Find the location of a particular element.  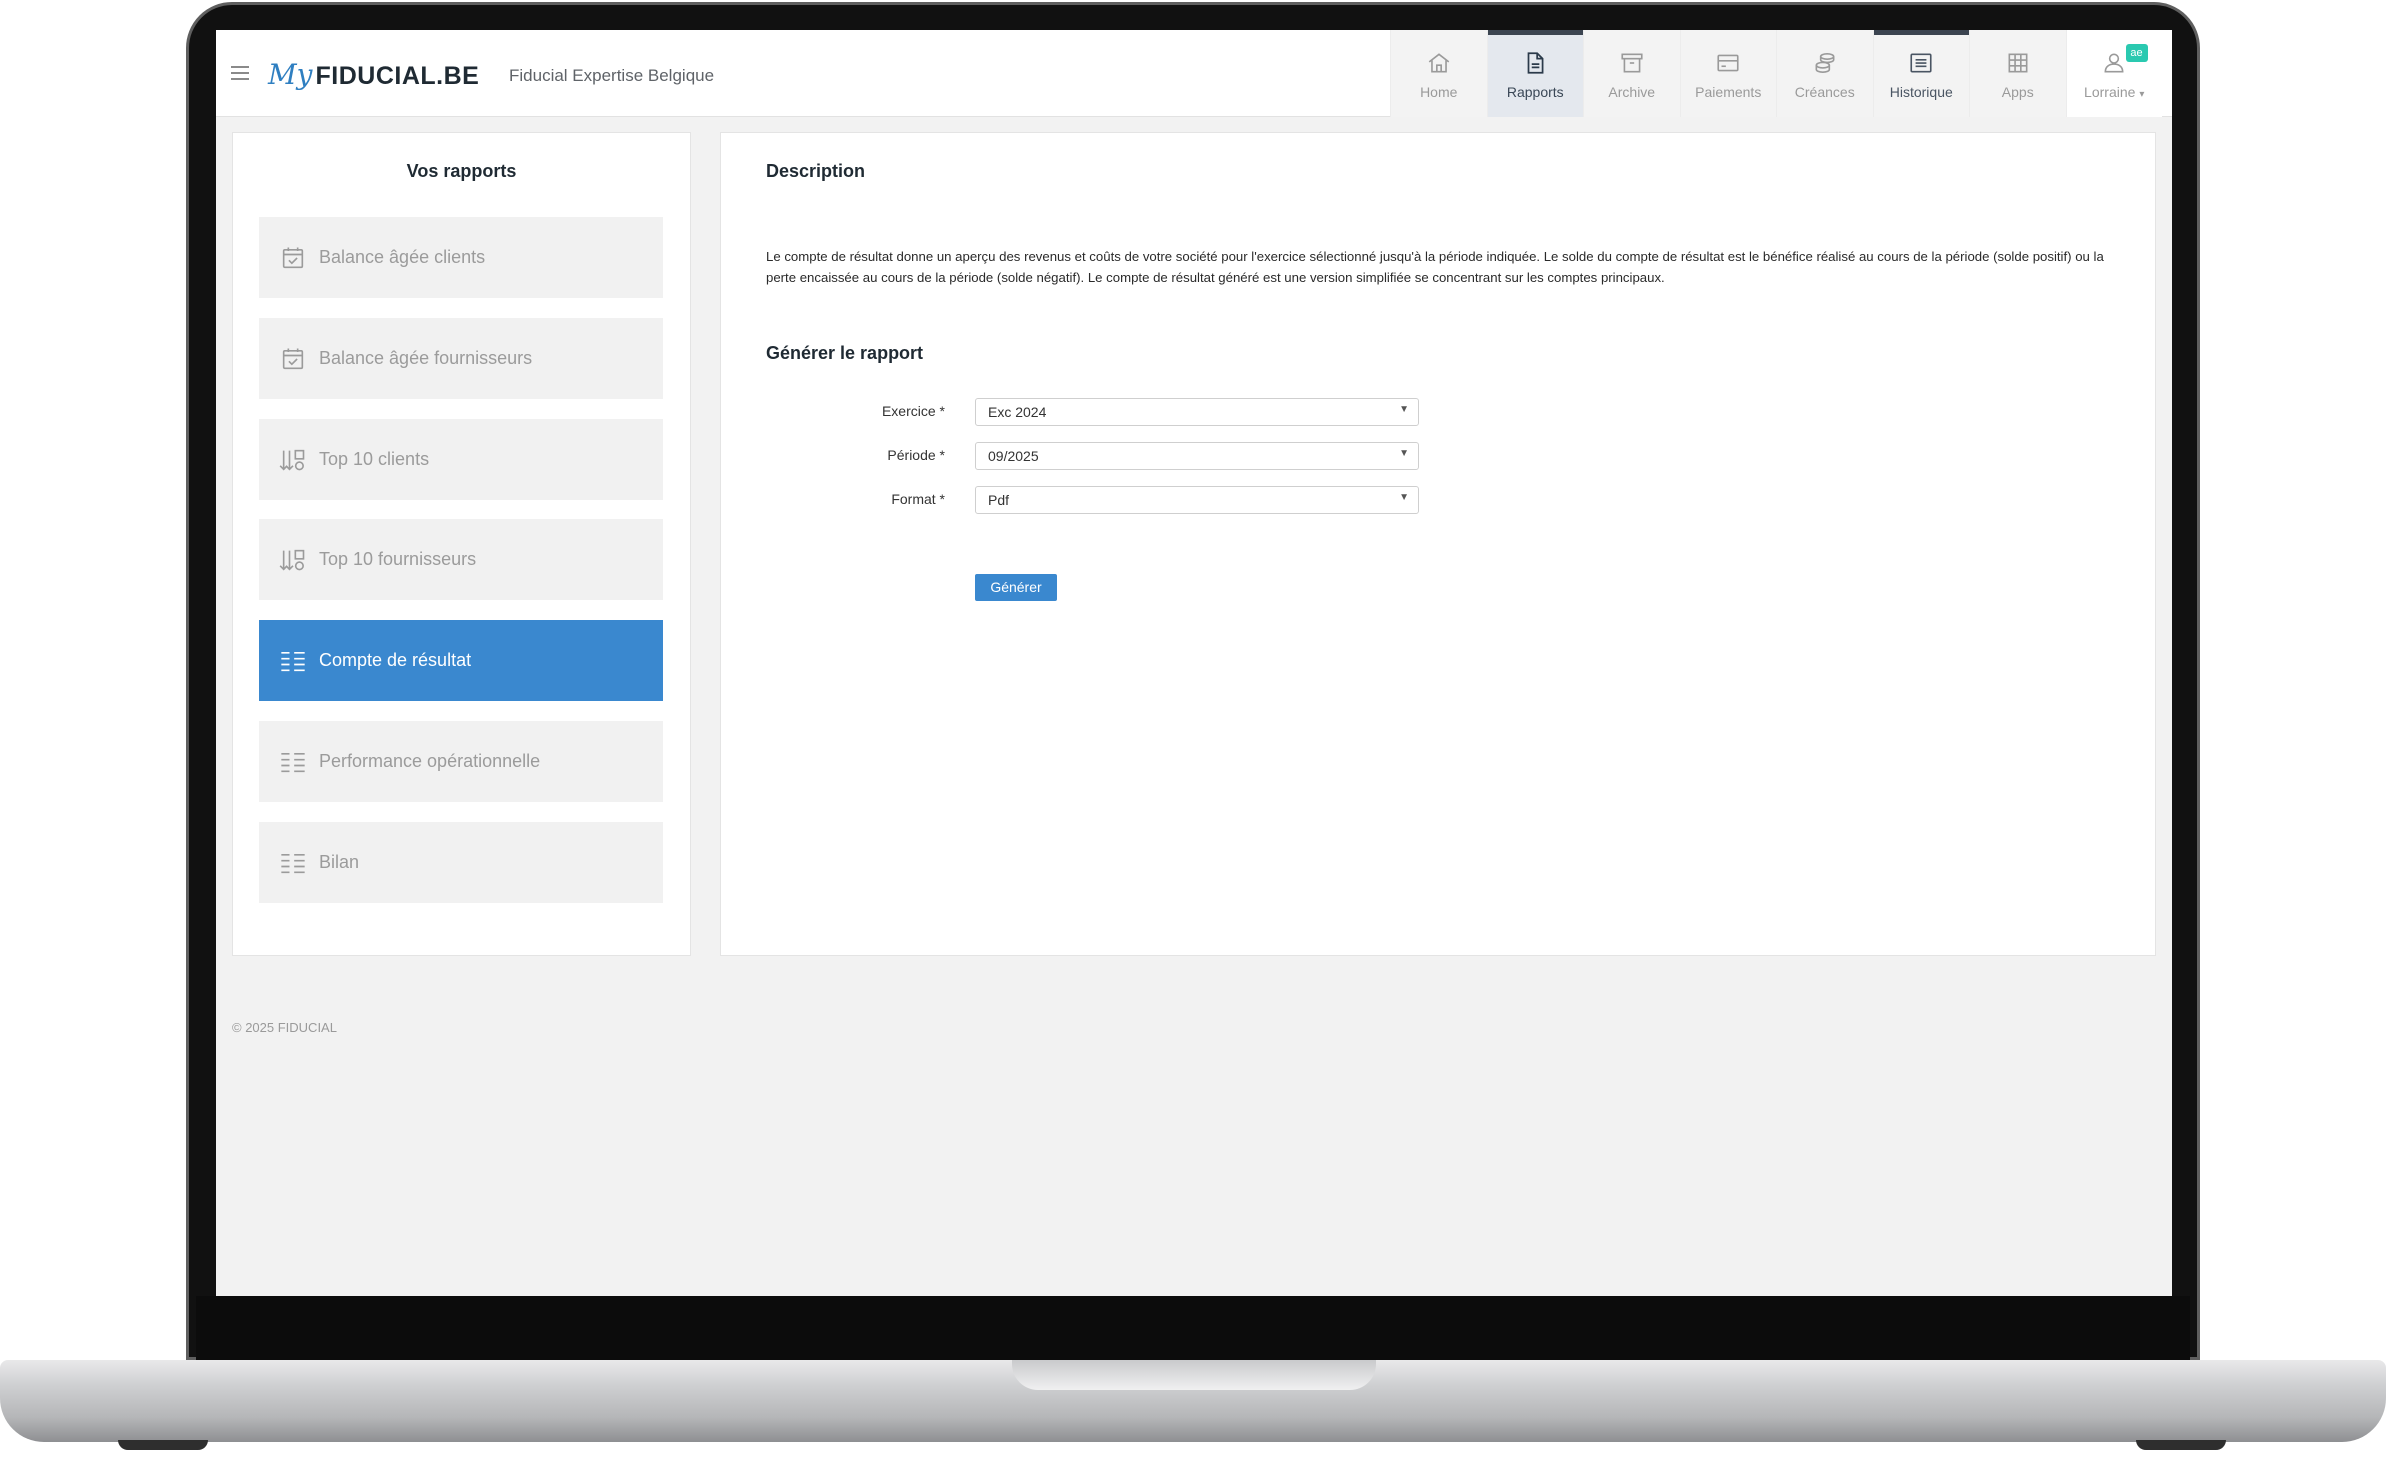

report-item-performance: Performance opérationnelle is located at coordinates (461, 761).